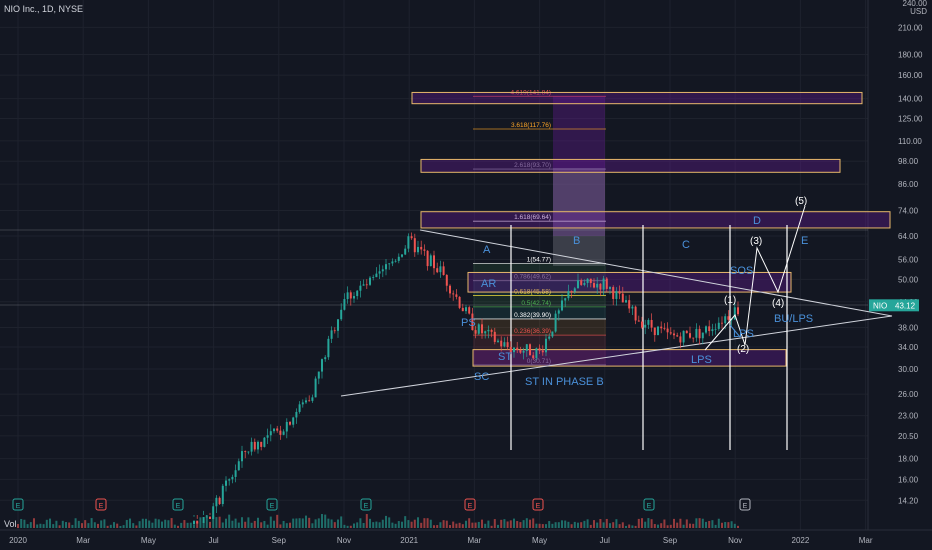 The height and width of the screenshot is (550, 932). I want to click on y-tick-label: 30.00, so click(908, 369).